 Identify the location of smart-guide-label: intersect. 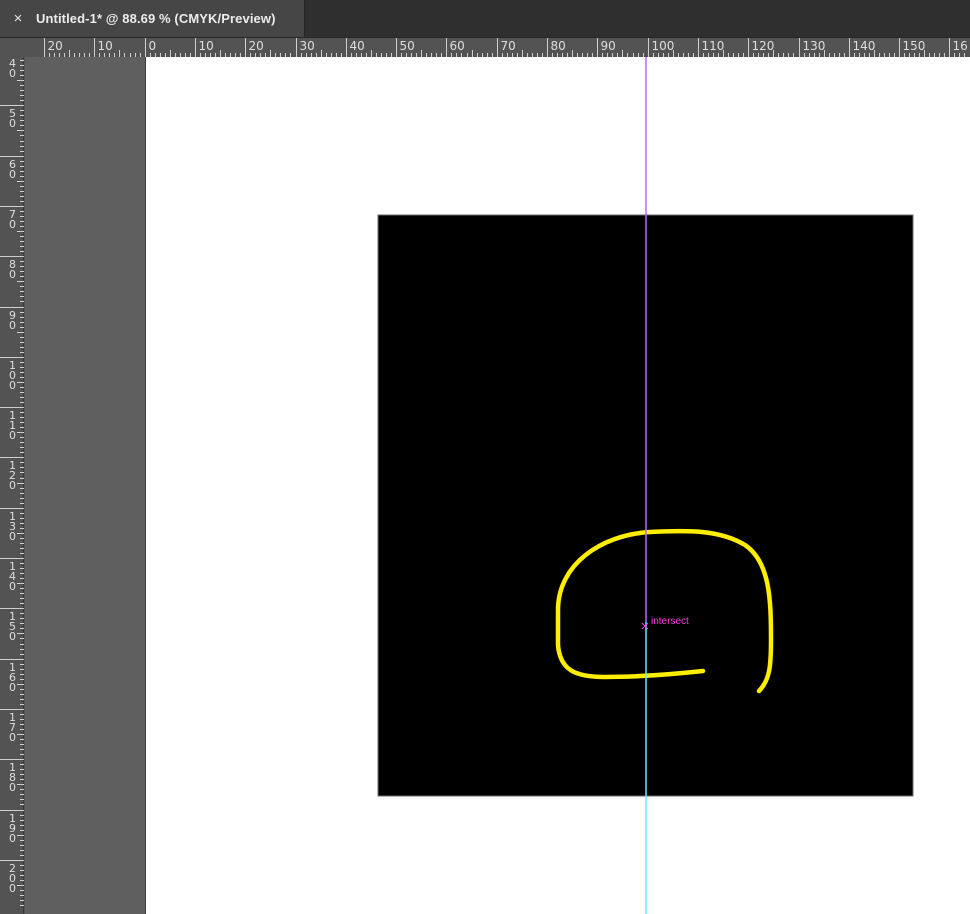
(670, 621).